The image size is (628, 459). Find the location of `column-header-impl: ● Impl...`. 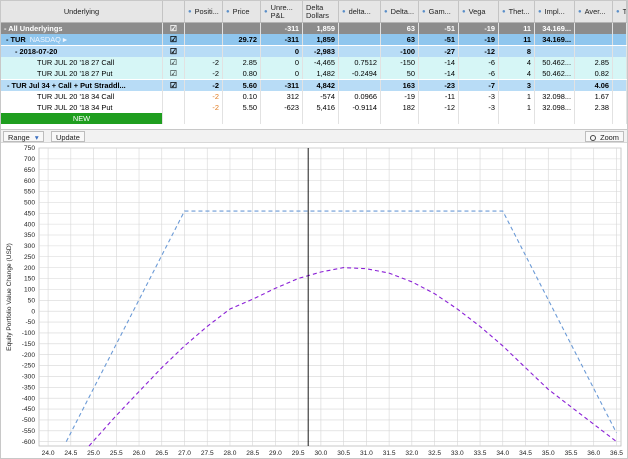

column-header-impl: ● Impl... is located at coordinates (555, 12).